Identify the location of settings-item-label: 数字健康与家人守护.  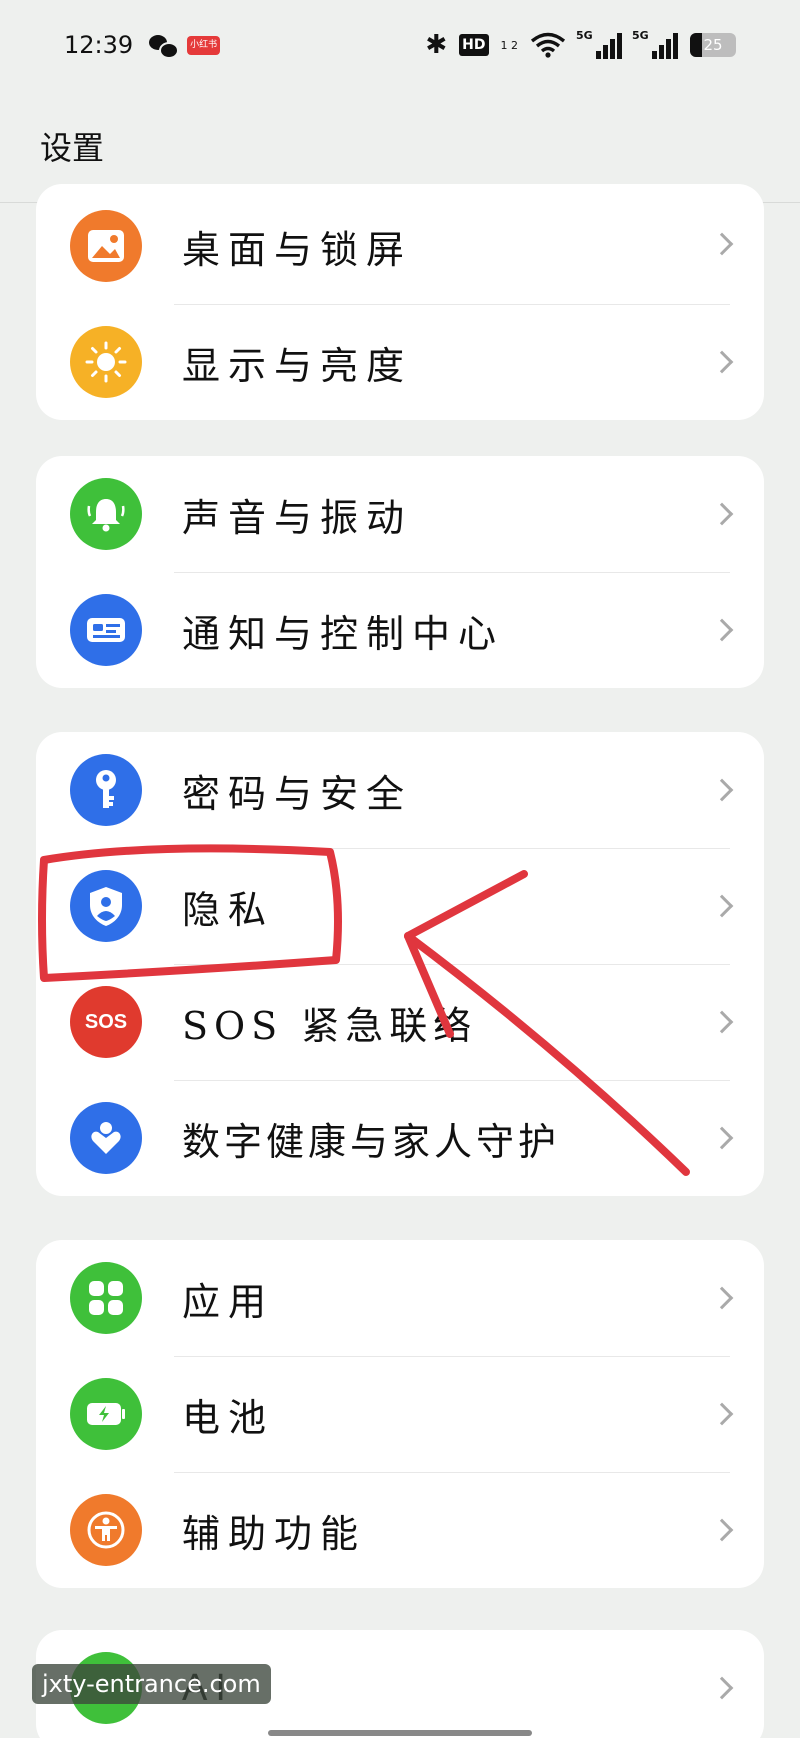
(371, 1141).